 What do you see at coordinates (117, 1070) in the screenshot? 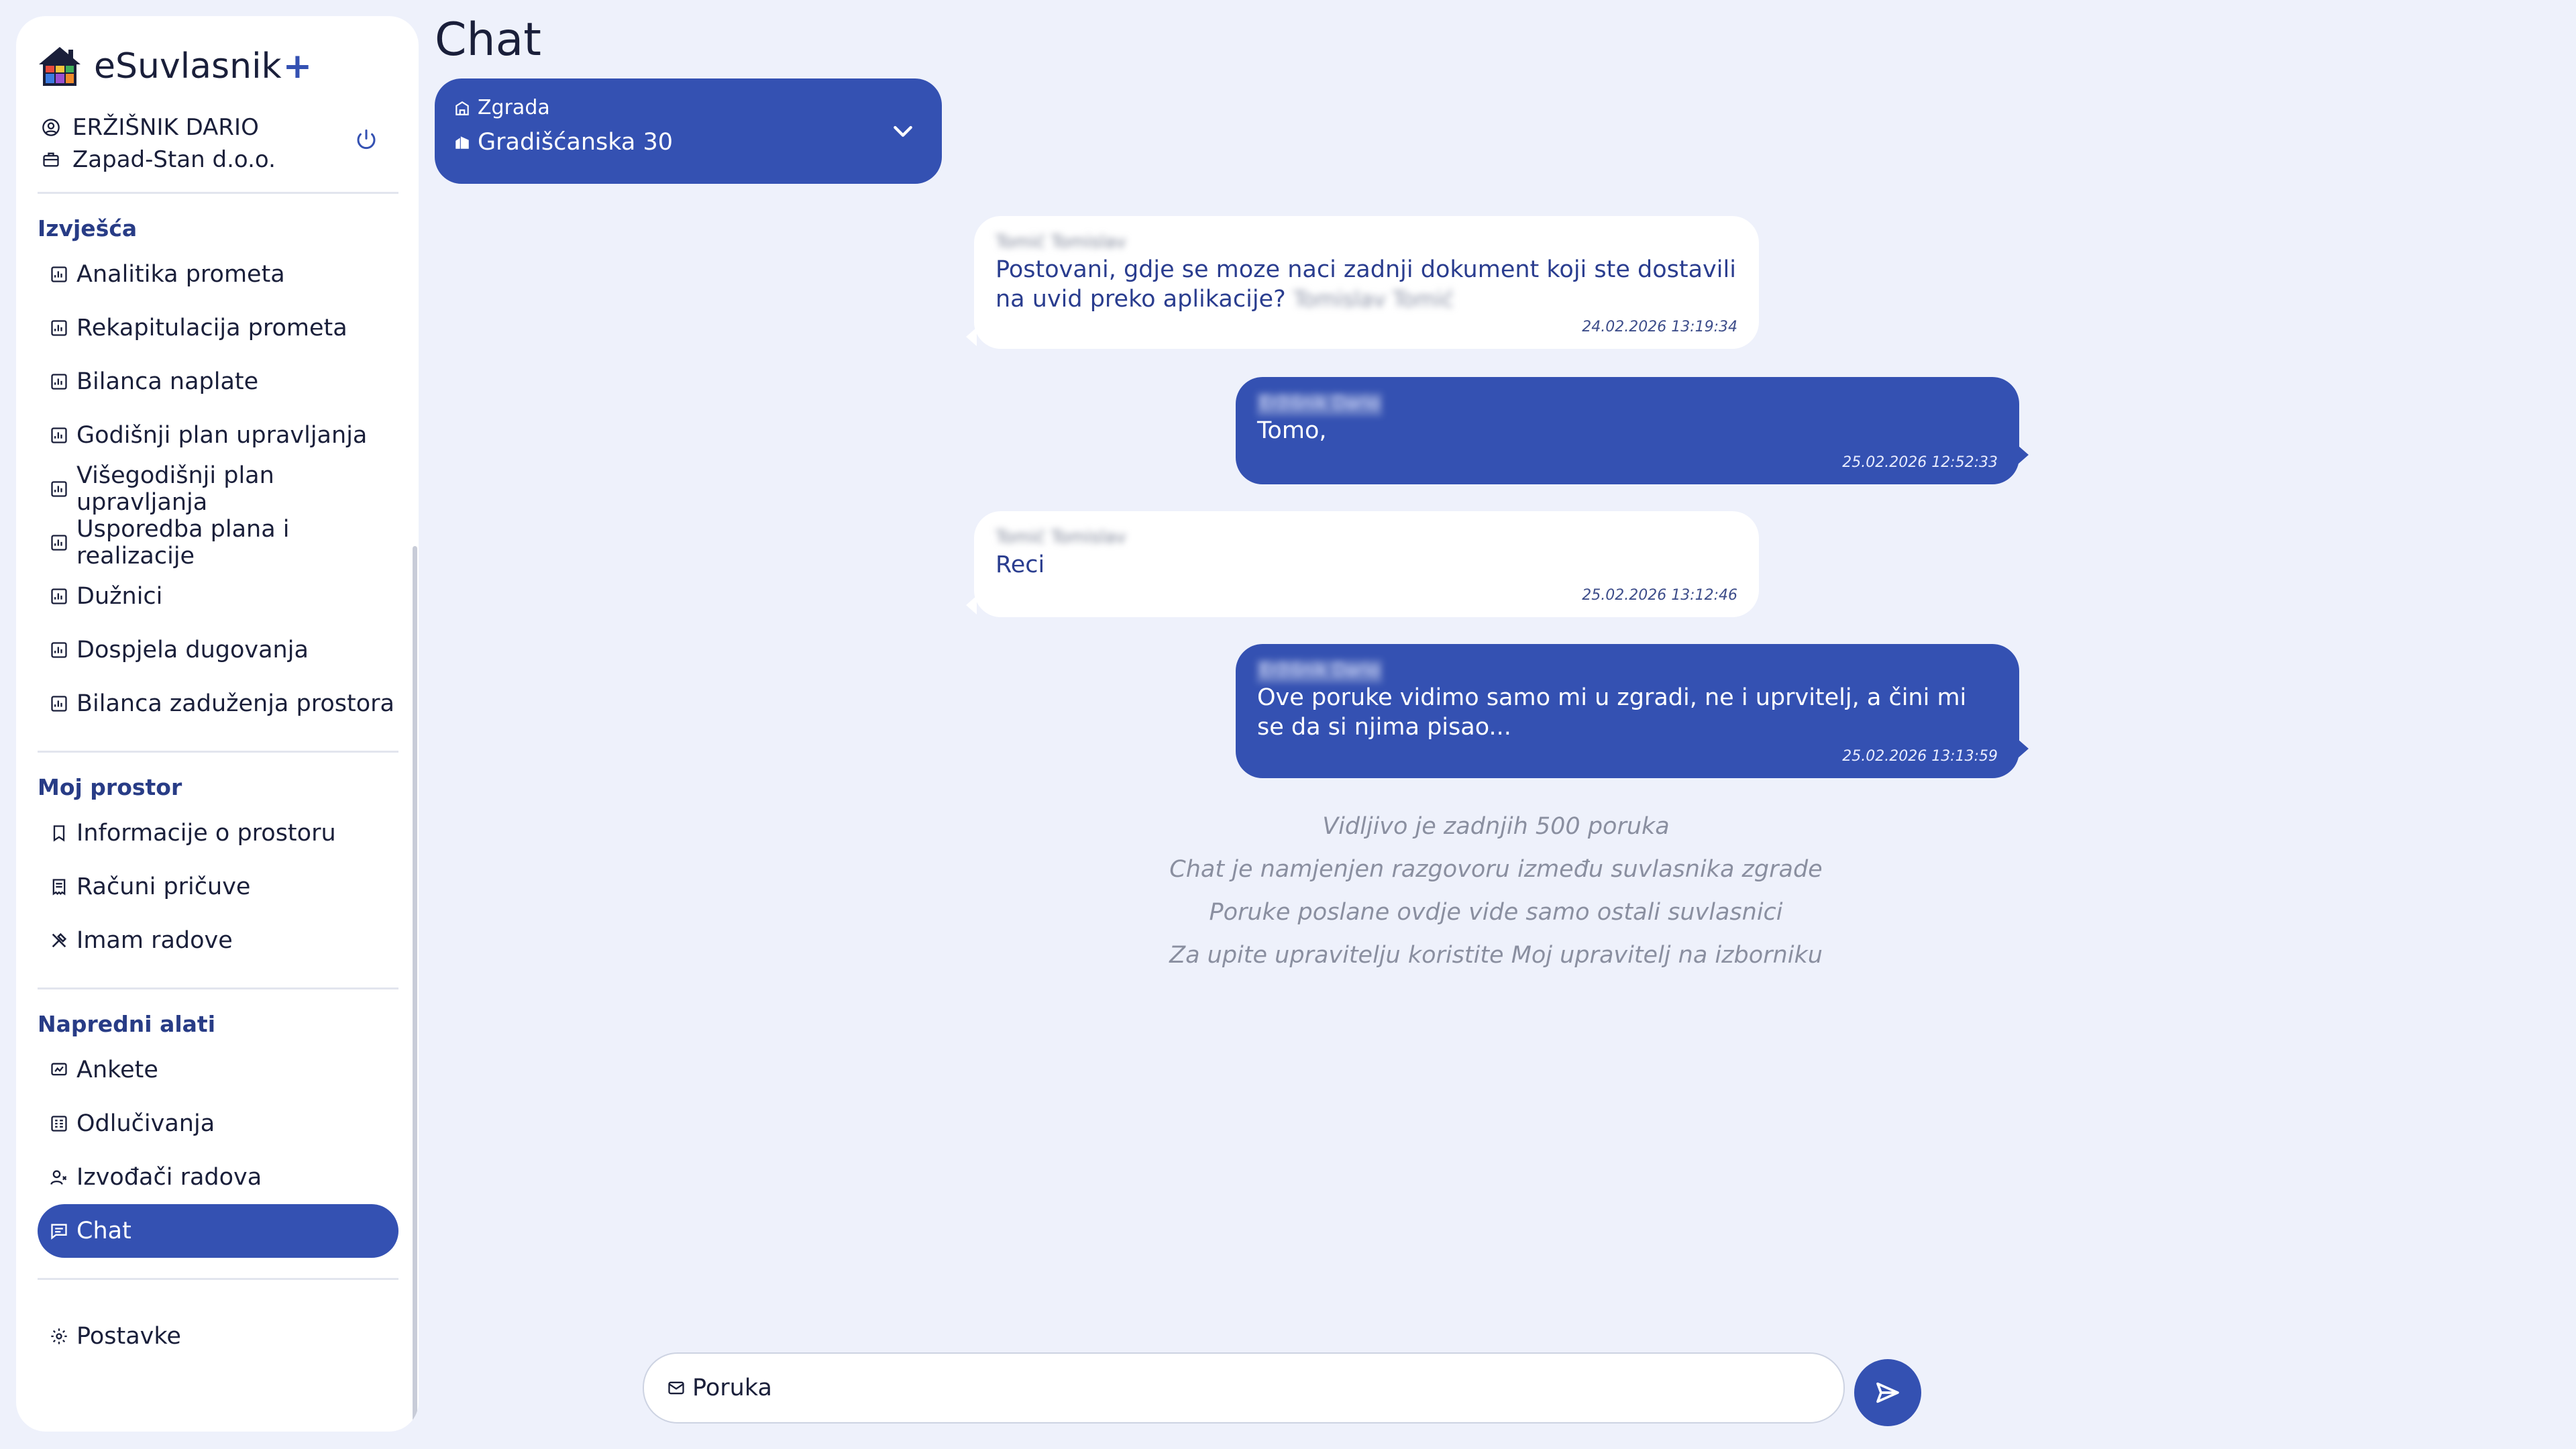
I see `sidebar-item-label: Ankete` at bounding box center [117, 1070].